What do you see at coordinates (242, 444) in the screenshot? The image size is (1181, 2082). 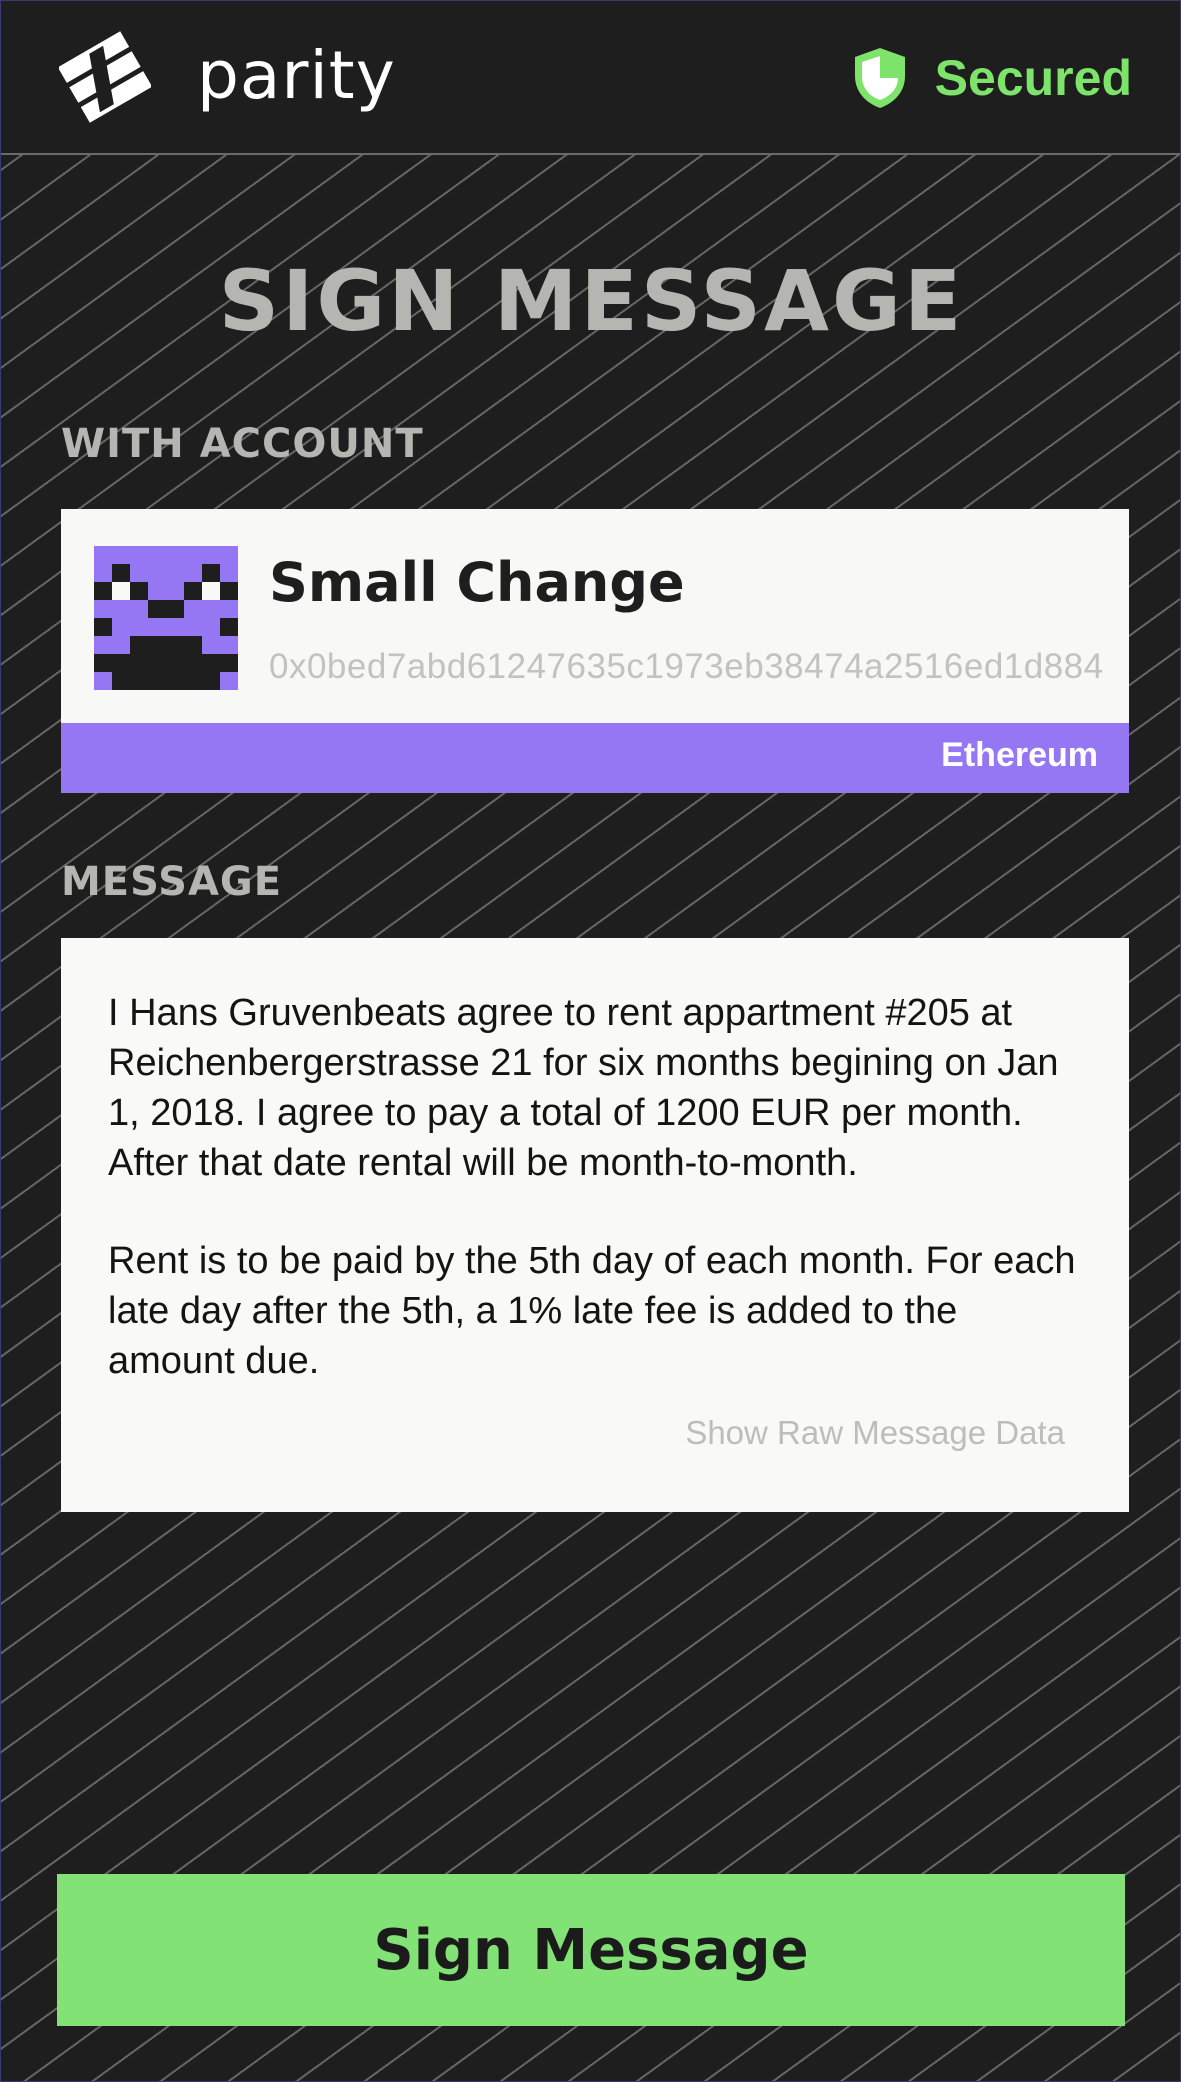 I see `account-section-label: WITH ACCOUNT` at bounding box center [242, 444].